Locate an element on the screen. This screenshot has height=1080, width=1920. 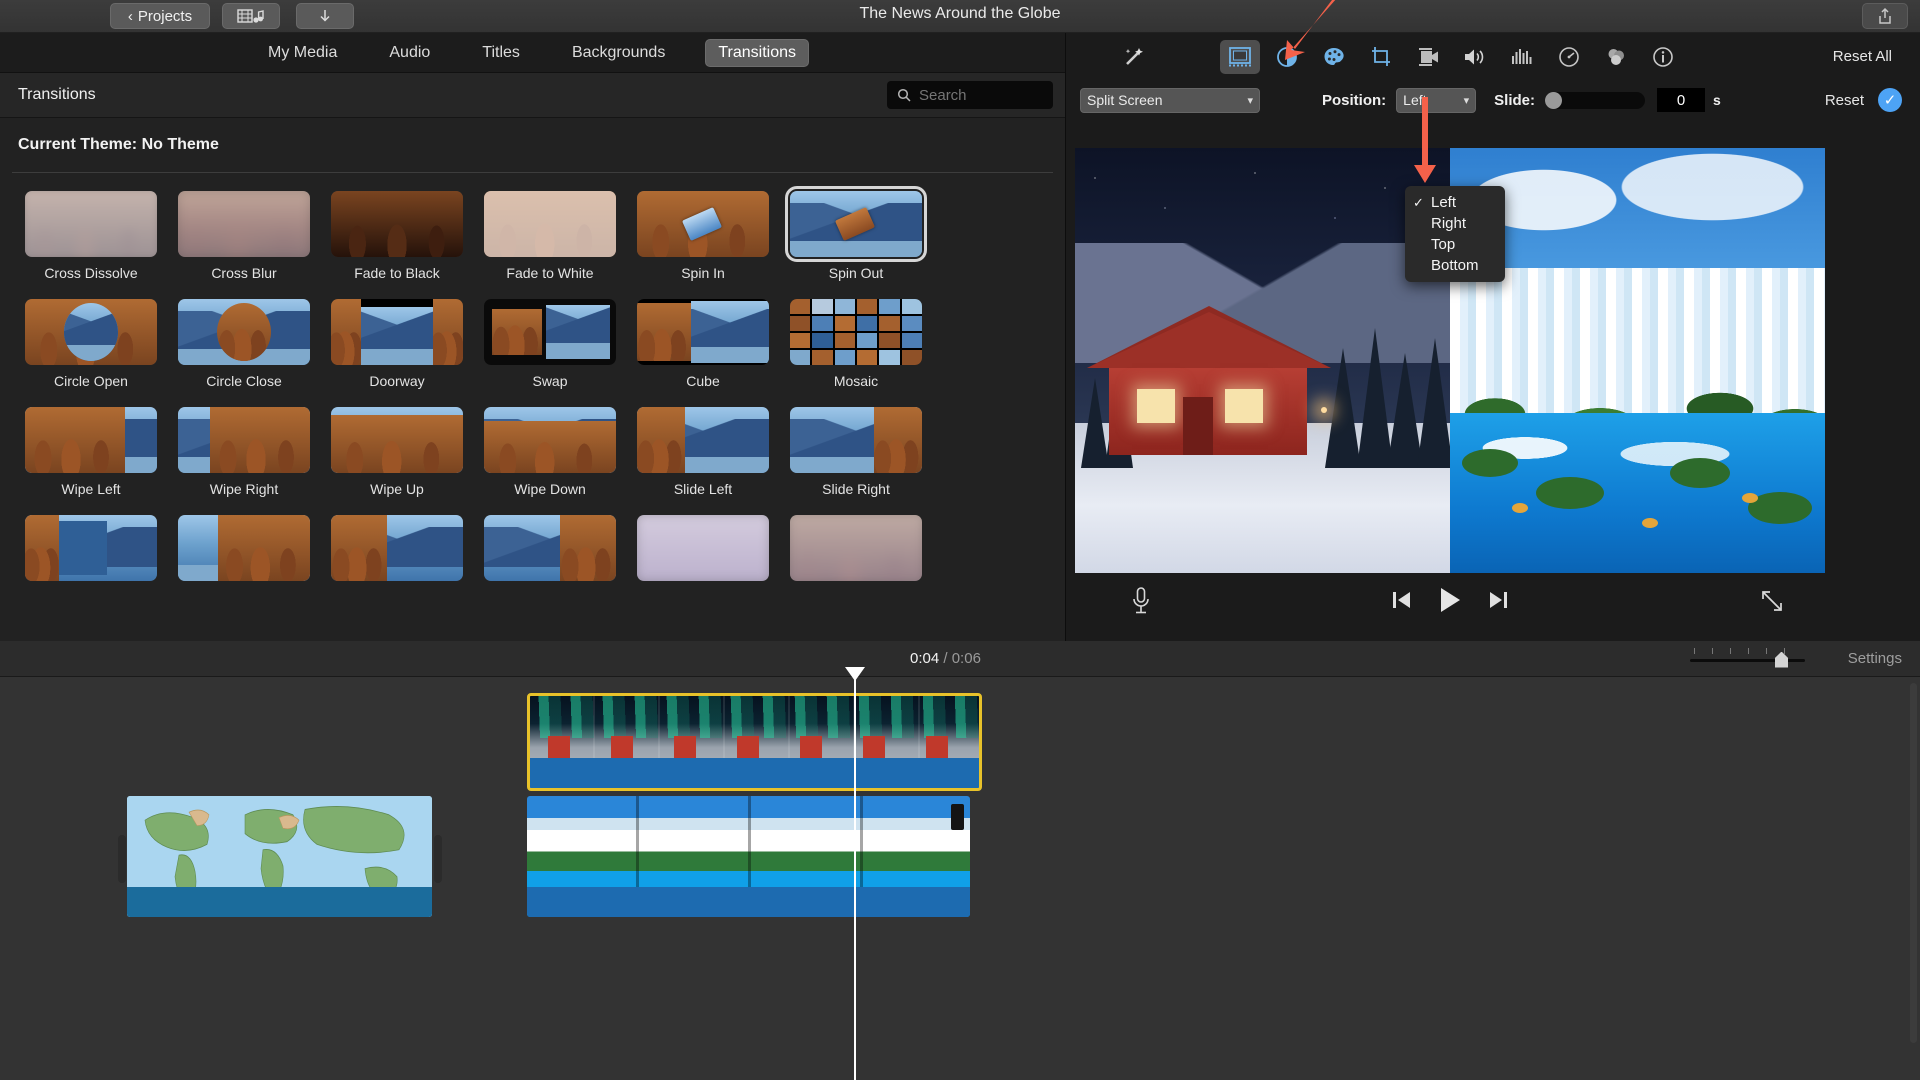
slide-label: Slide: is located at coordinates (1515, 100).